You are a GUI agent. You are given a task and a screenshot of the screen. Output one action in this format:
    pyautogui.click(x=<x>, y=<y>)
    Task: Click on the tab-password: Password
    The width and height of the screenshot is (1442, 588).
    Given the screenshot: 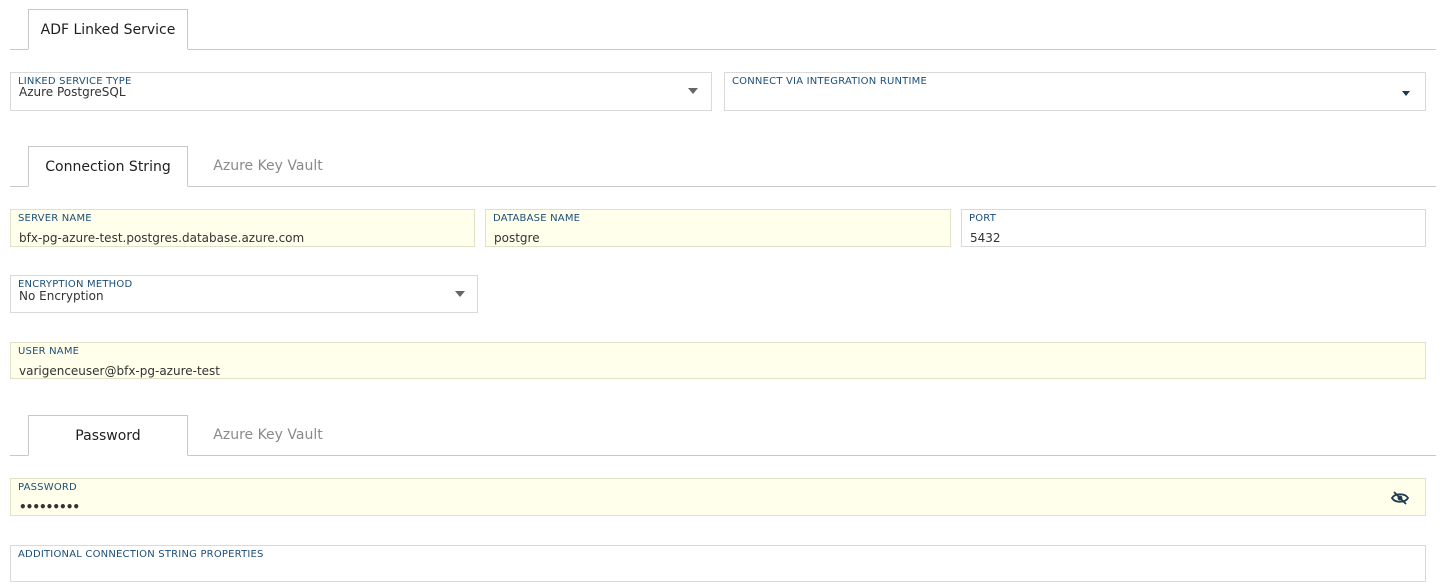 What is the action you would take?
    pyautogui.click(x=108, y=435)
    